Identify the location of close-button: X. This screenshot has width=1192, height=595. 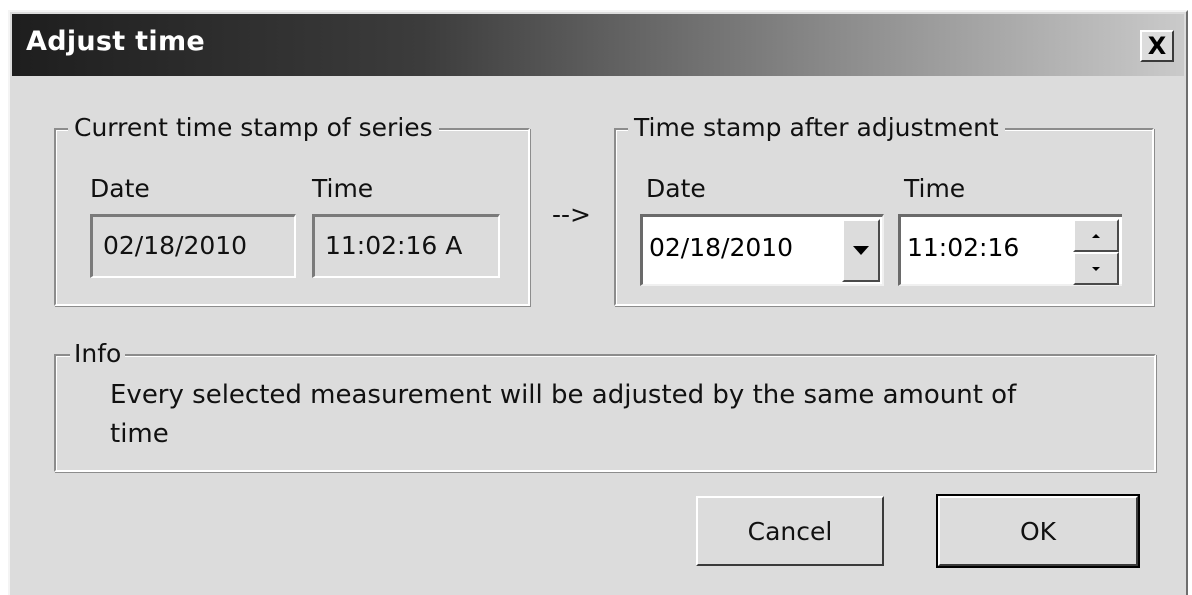
(1157, 46).